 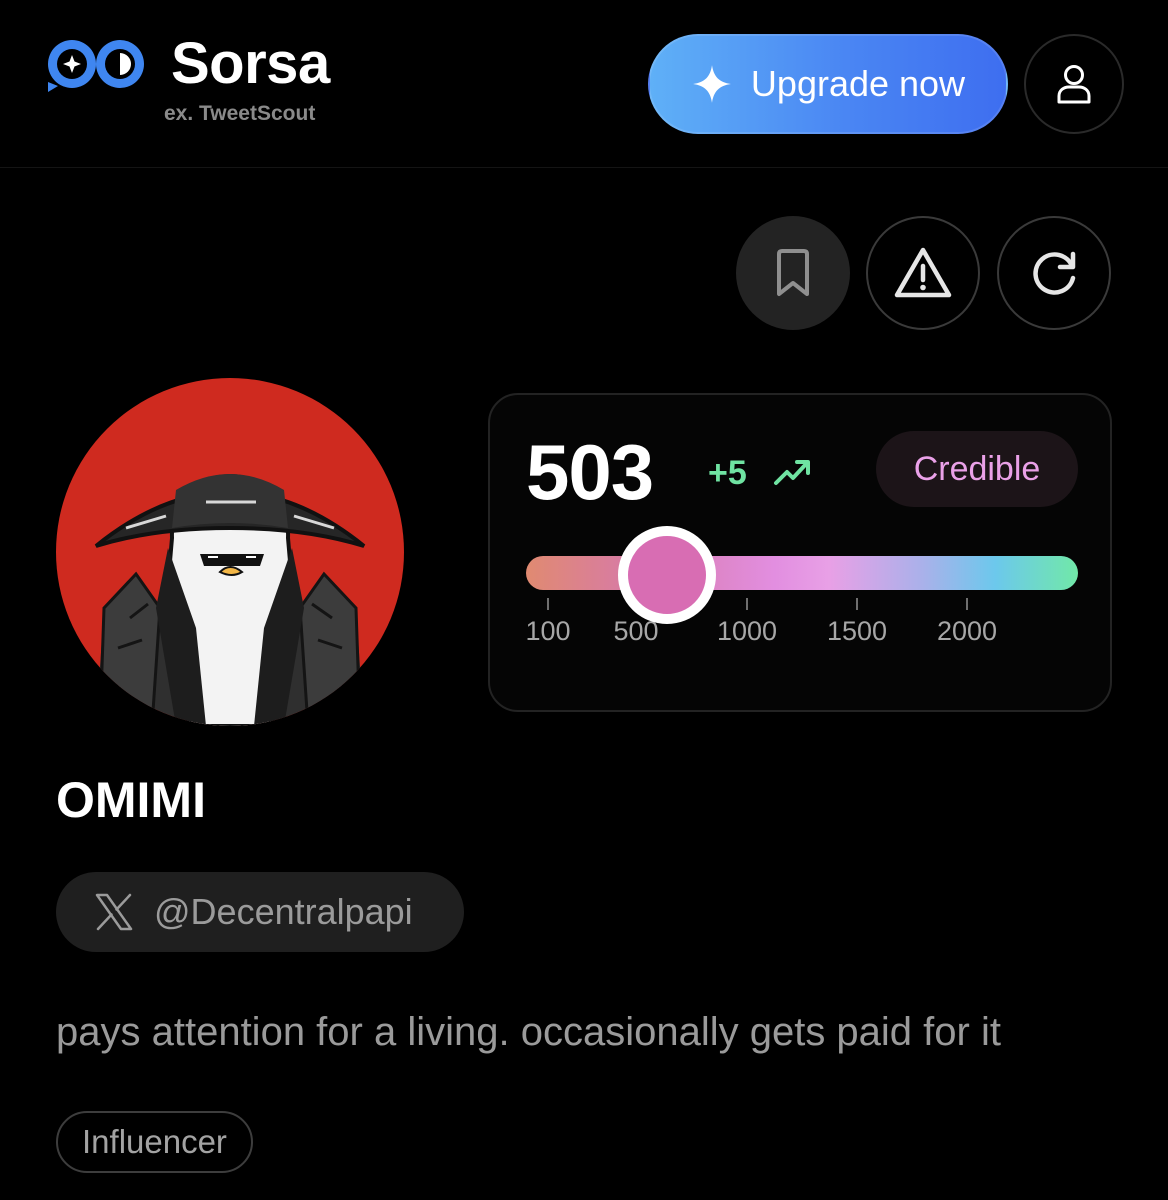 I want to click on refresh-icon, so click(x=1054, y=273).